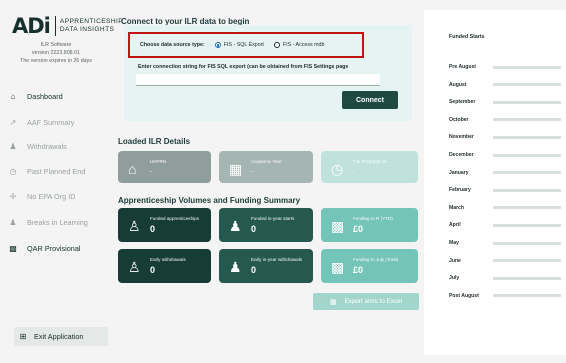  What do you see at coordinates (370, 161) in the screenshot?
I see `card-title: File Prepared on` at bounding box center [370, 161].